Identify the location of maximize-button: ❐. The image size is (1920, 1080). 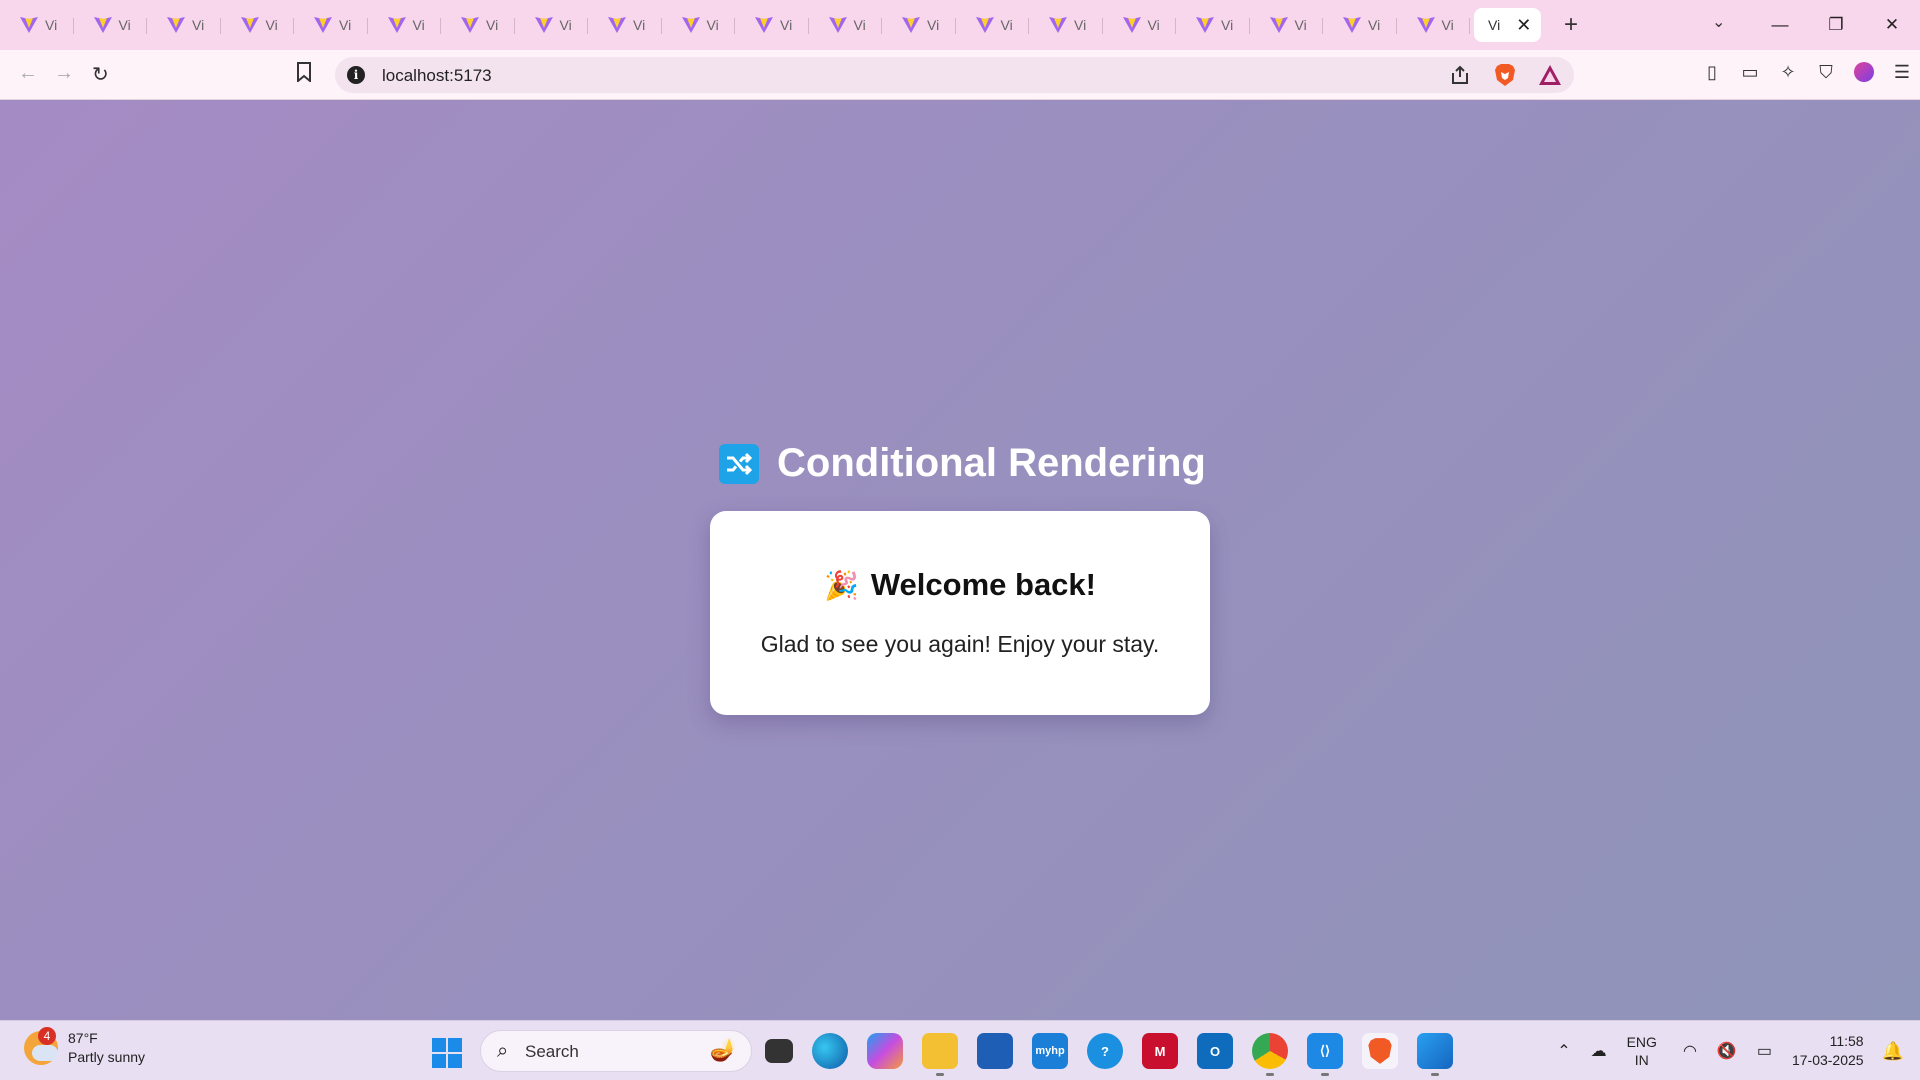
(1836, 25).